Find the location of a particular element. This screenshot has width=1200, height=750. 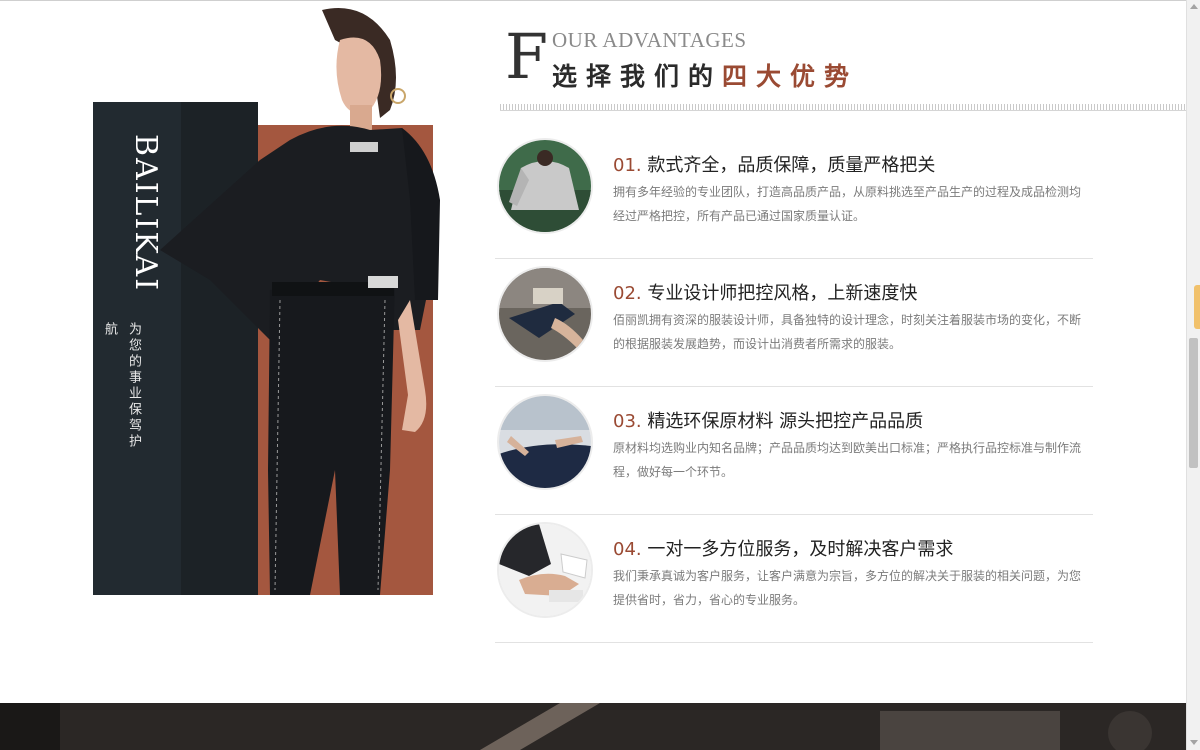

floating-side-tab is located at coordinates (1197, 307).